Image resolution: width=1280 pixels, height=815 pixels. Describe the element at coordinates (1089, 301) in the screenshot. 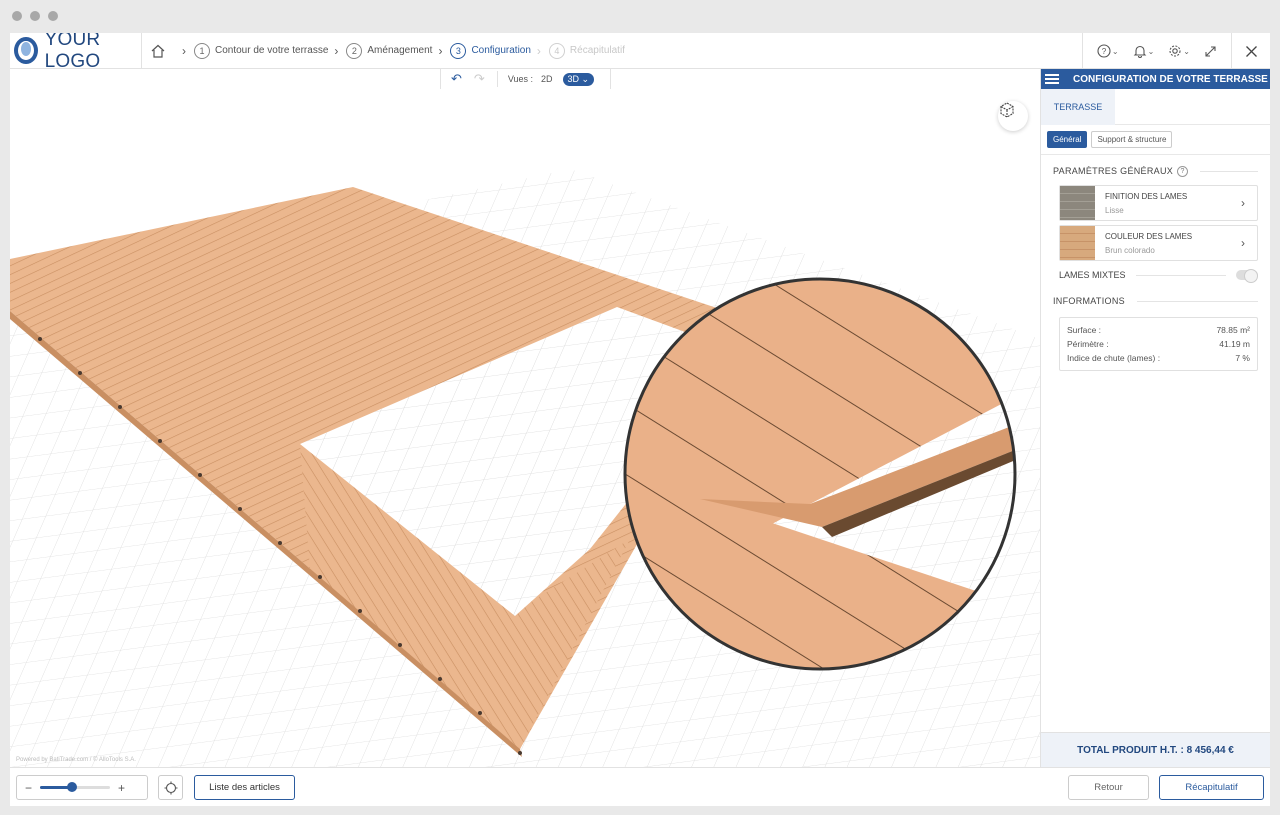

I see `section-label: INFORMATIONS` at that location.